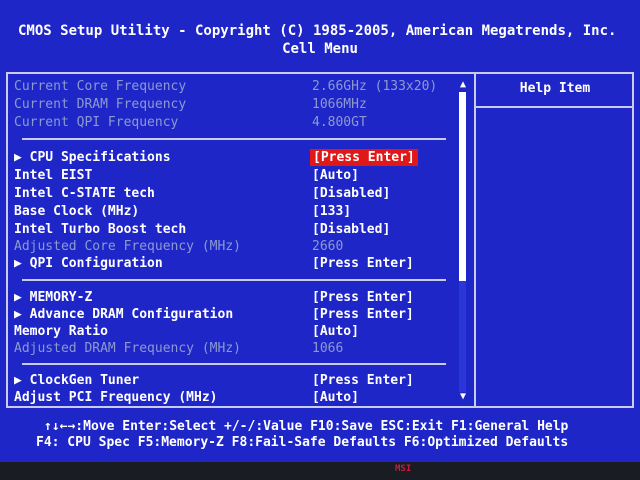  Describe the element at coordinates (234, 104) in the screenshot. I see `row-current-dram-frequency: Current DRAM Frequency 1066MHz` at that location.